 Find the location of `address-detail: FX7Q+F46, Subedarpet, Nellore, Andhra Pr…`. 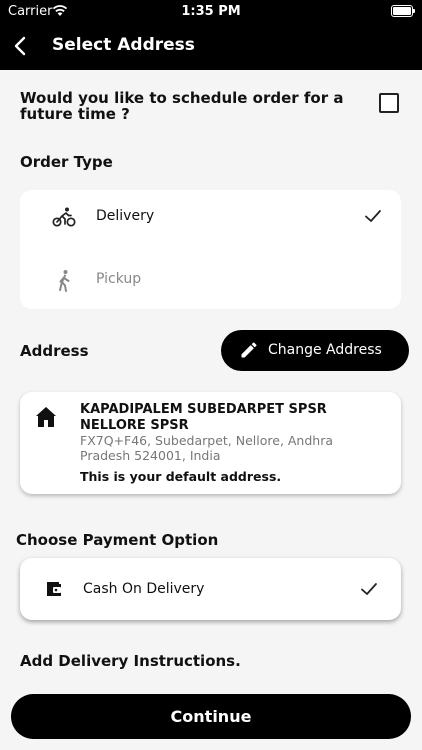

address-detail: FX7Q+F46, Subedarpet, Nellore, Andhra Pr… is located at coordinates (207, 448).